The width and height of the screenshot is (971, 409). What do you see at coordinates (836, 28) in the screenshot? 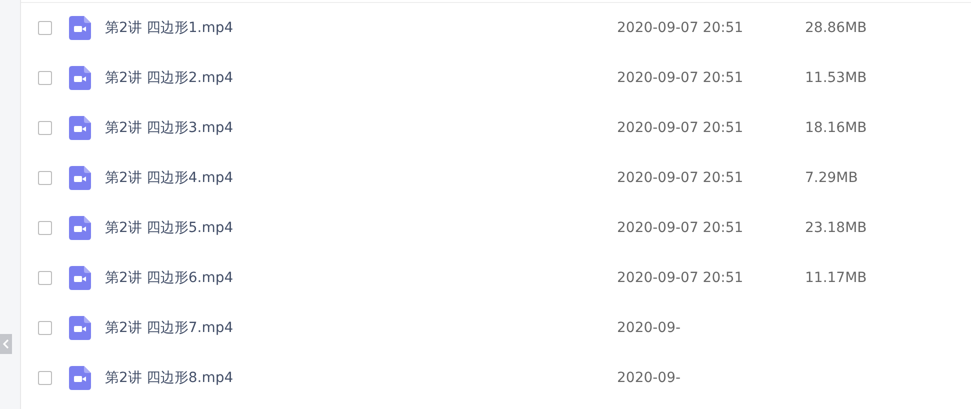
I see `file-size: 28.86MB` at bounding box center [836, 28].